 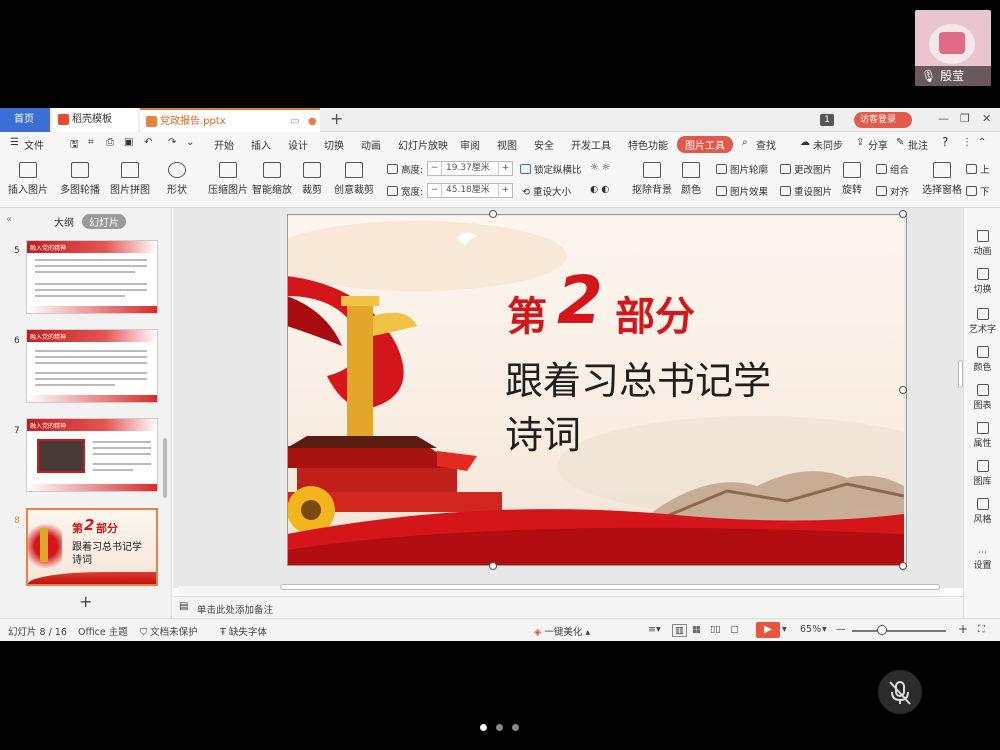 What do you see at coordinates (982, 281) in the screenshot?
I see `rail-transition: 切换` at bounding box center [982, 281].